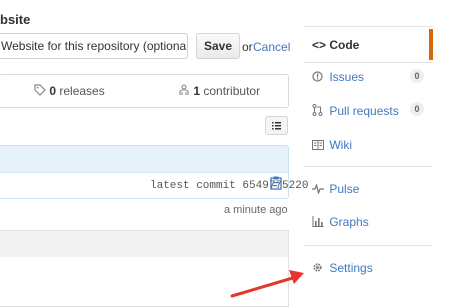 The width and height of the screenshot is (450, 307). What do you see at coordinates (229, 186) in the screenshot?
I see `latest-commit-text: latest commit 6549775220` at bounding box center [229, 186].